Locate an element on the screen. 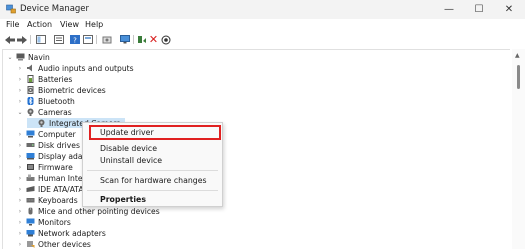 The width and height of the screenshot is (525, 249). tree-category-bluetooth: › Bluetooth is located at coordinates (45, 101).